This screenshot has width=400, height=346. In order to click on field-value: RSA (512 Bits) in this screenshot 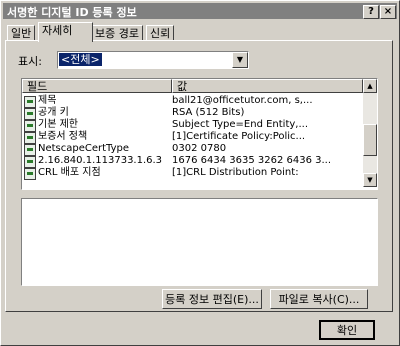, I will do `click(208, 112)`.